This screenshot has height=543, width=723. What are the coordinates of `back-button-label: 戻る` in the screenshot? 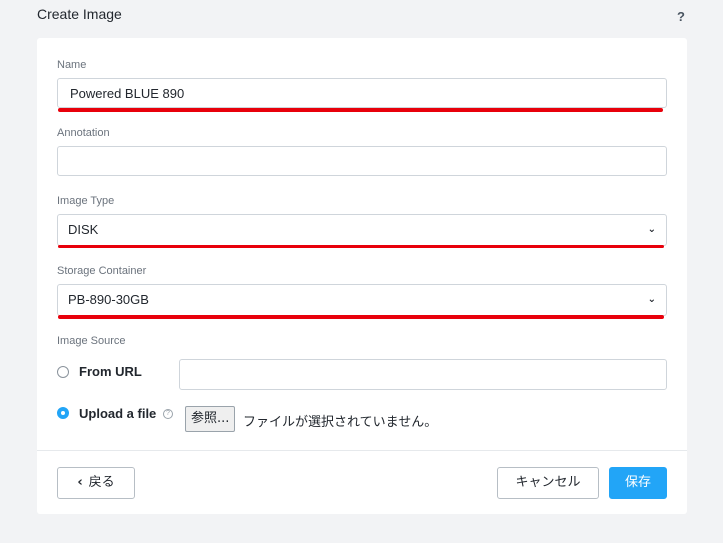 It's located at (101, 482).